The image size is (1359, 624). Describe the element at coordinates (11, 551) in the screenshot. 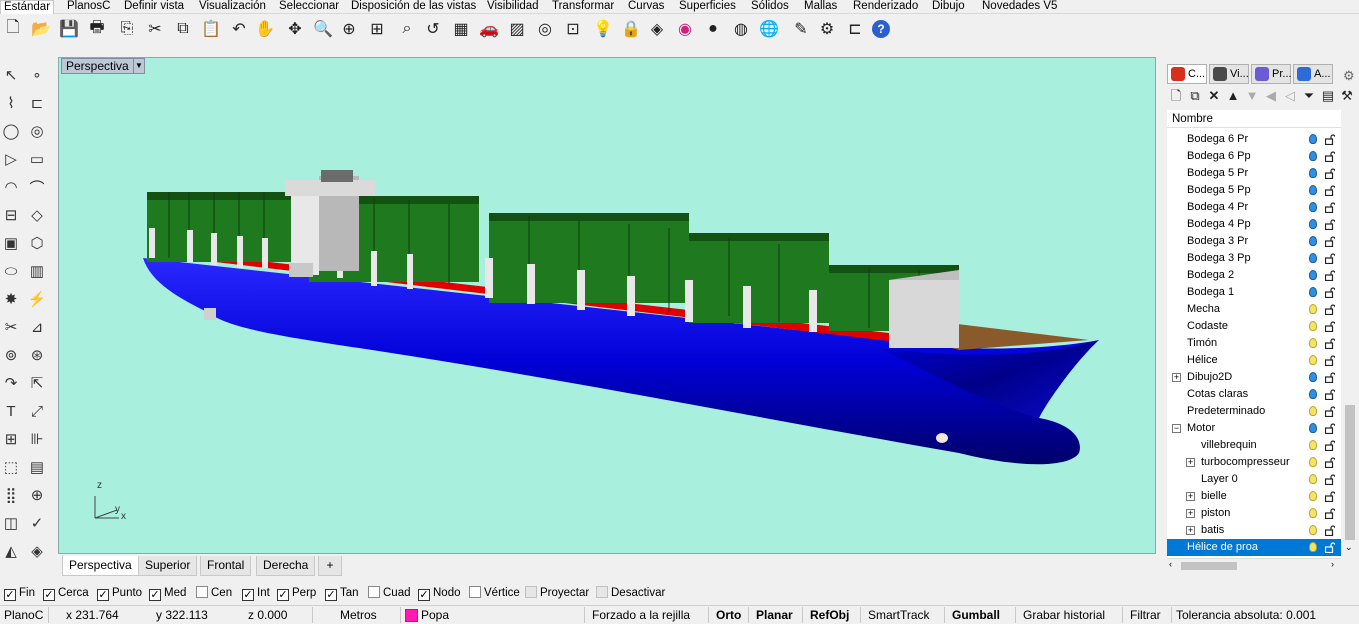

I see `shade-icon: ◭` at that location.